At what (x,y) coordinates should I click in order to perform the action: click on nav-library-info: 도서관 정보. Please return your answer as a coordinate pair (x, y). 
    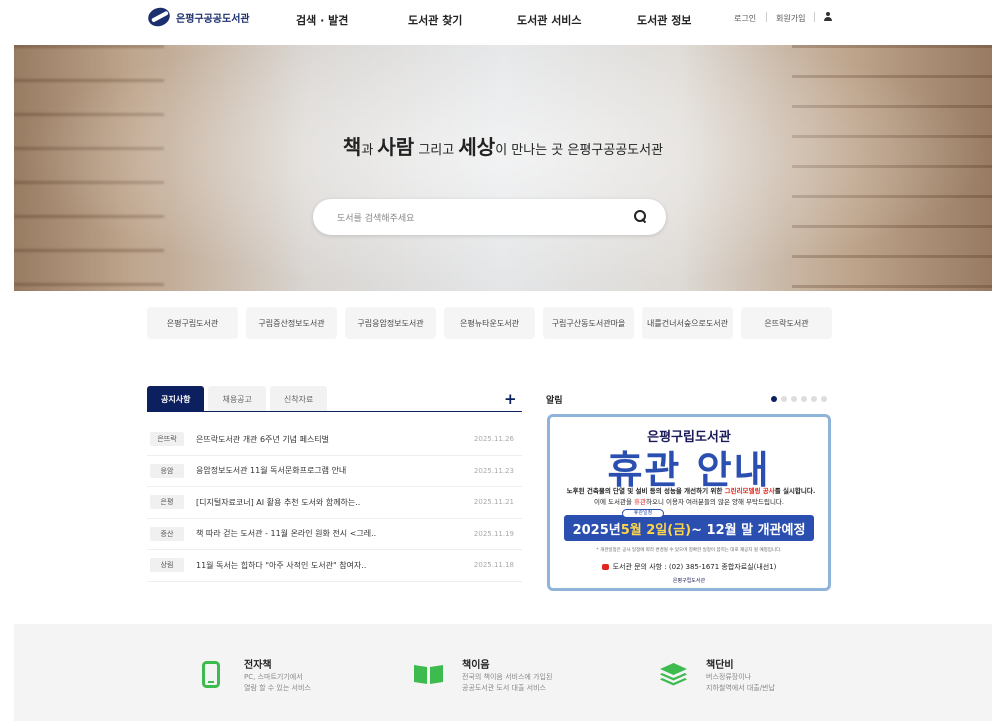
    Looking at the image, I should click on (664, 20).